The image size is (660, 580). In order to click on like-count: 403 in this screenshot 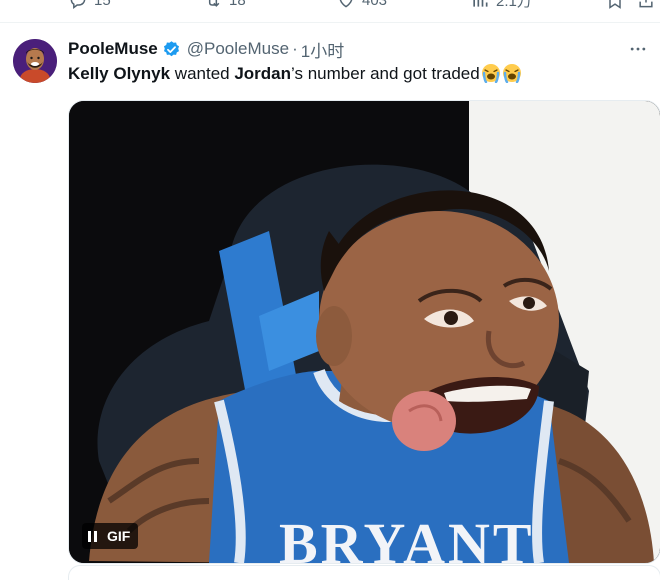, I will do `click(375, 4)`.